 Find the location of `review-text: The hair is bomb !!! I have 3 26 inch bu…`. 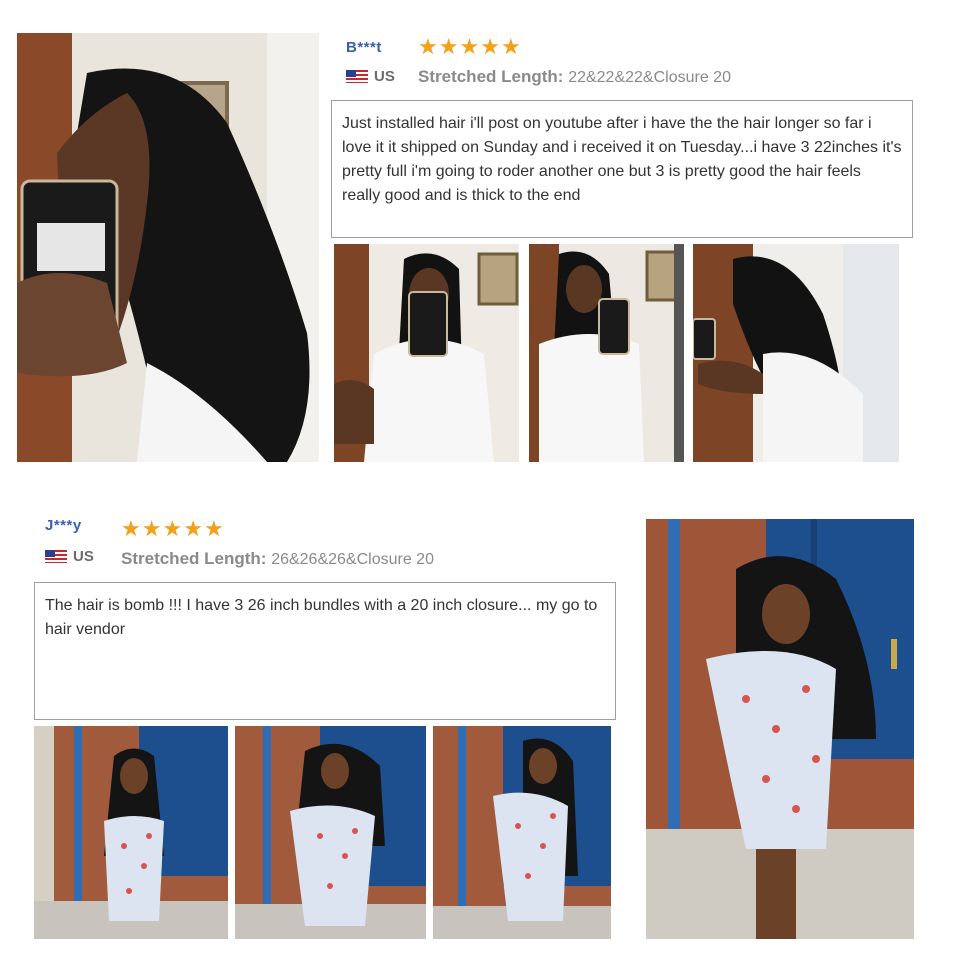

review-text: The hair is bomb !!! I have 3 26 inch bu… is located at coordinates (321, 617).